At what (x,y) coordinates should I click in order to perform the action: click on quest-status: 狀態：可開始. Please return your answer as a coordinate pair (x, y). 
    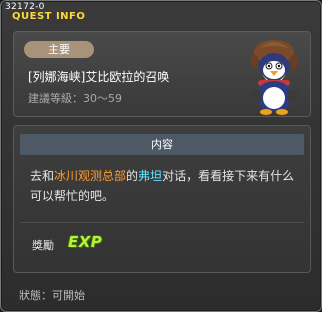
    Looking at the image, I should click on (52, 295).